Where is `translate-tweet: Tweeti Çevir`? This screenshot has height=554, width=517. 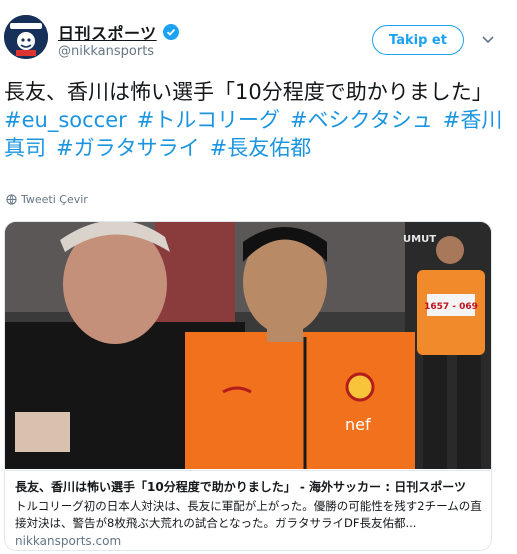
translate-tweet: Tweeti Çevir is located at coordinates (47, 199).